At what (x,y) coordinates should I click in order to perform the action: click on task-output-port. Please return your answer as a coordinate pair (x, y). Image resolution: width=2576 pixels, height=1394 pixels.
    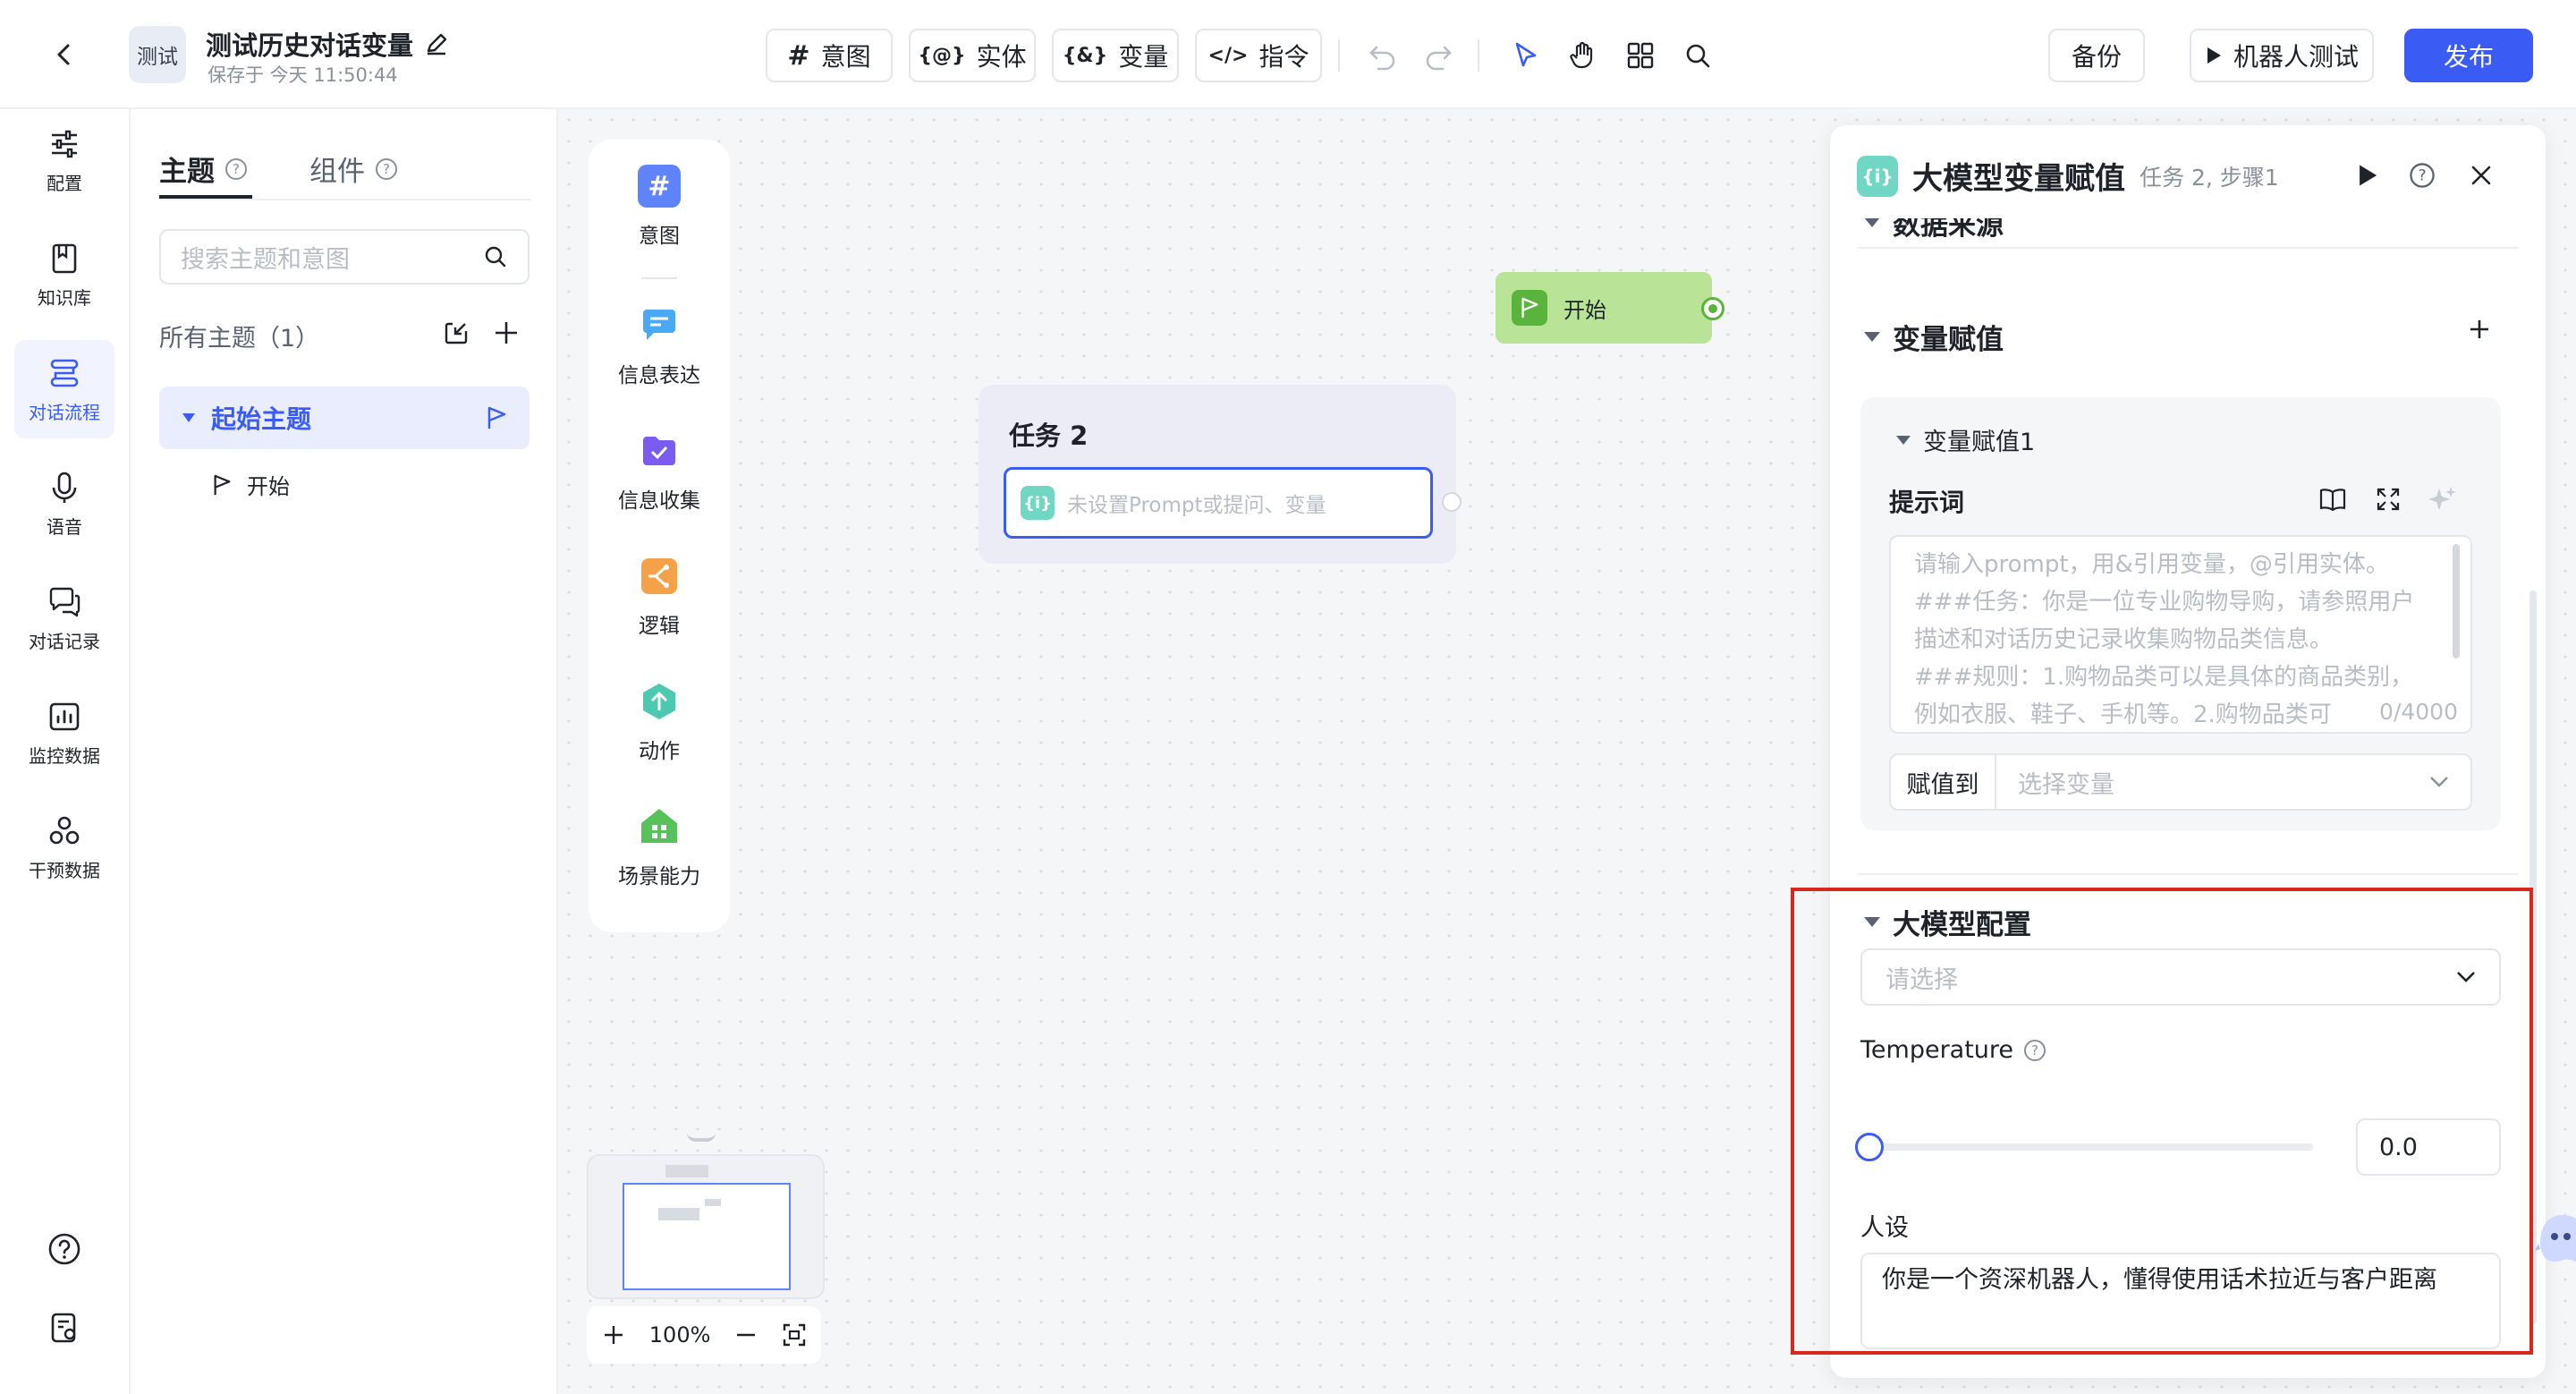
    Looking at the image, I should click on (1452, 502).